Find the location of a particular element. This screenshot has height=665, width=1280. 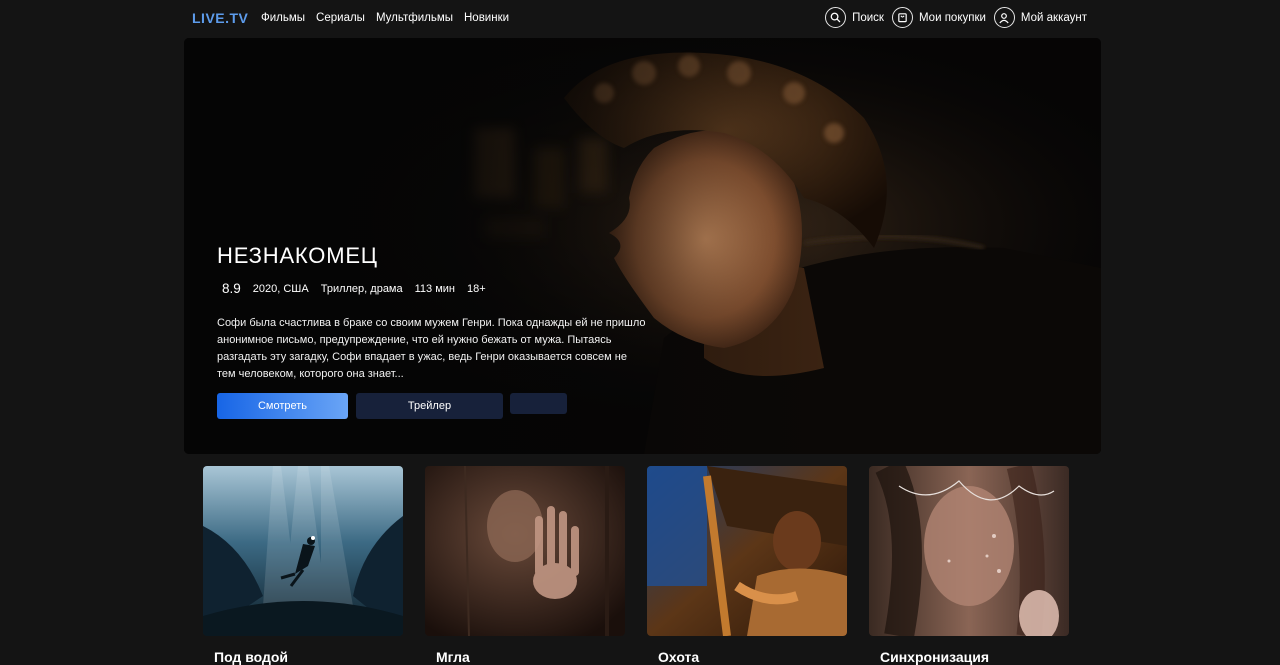

movie-thumbnail-sync is located at coordinates (969, 551).